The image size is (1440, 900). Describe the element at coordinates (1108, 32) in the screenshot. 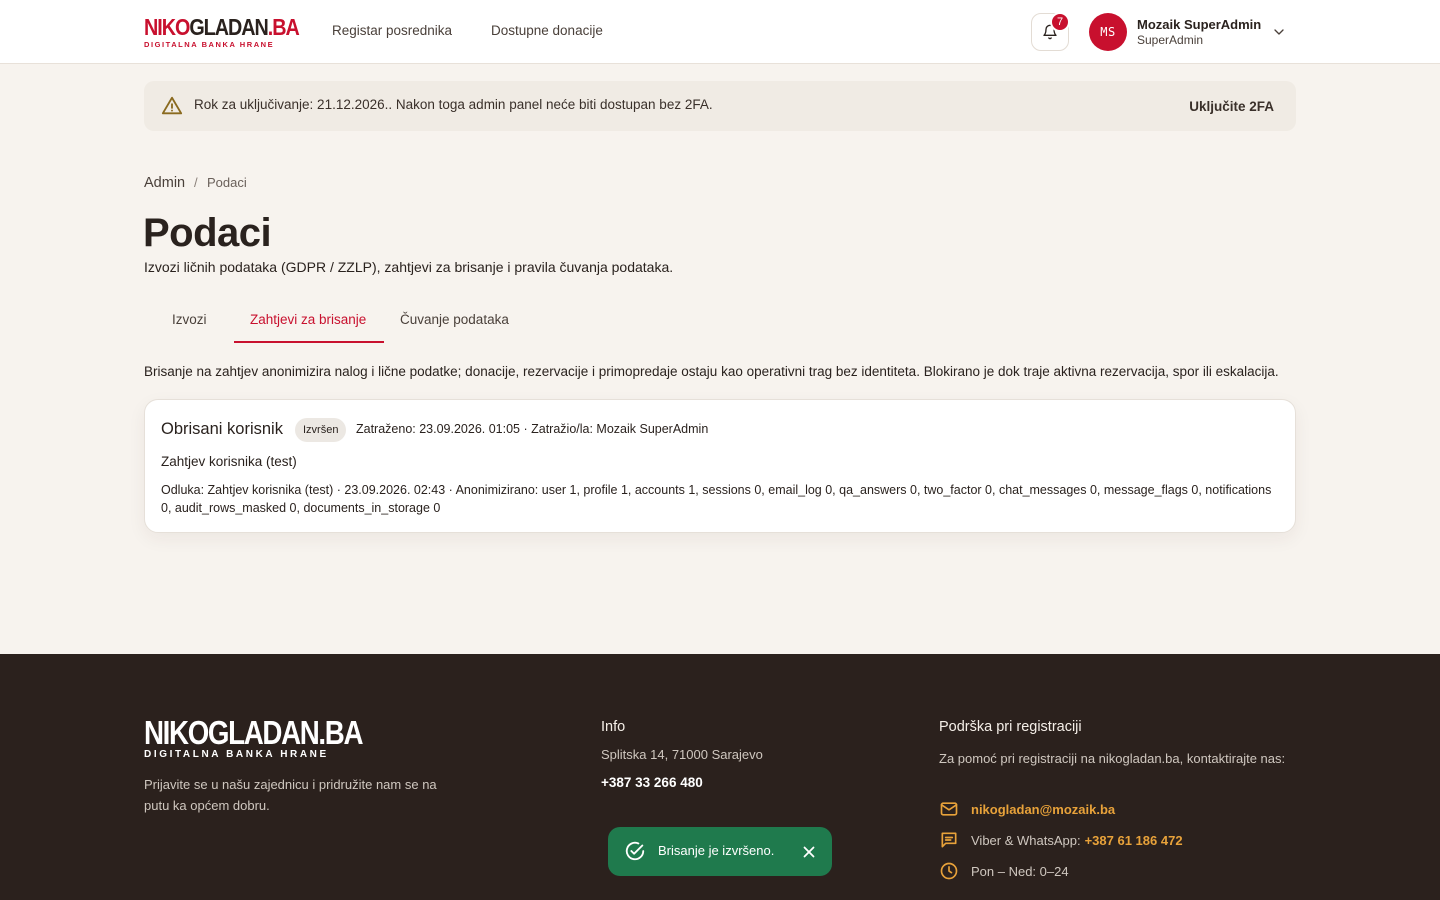

I see `user-avatar: MS` at that location.